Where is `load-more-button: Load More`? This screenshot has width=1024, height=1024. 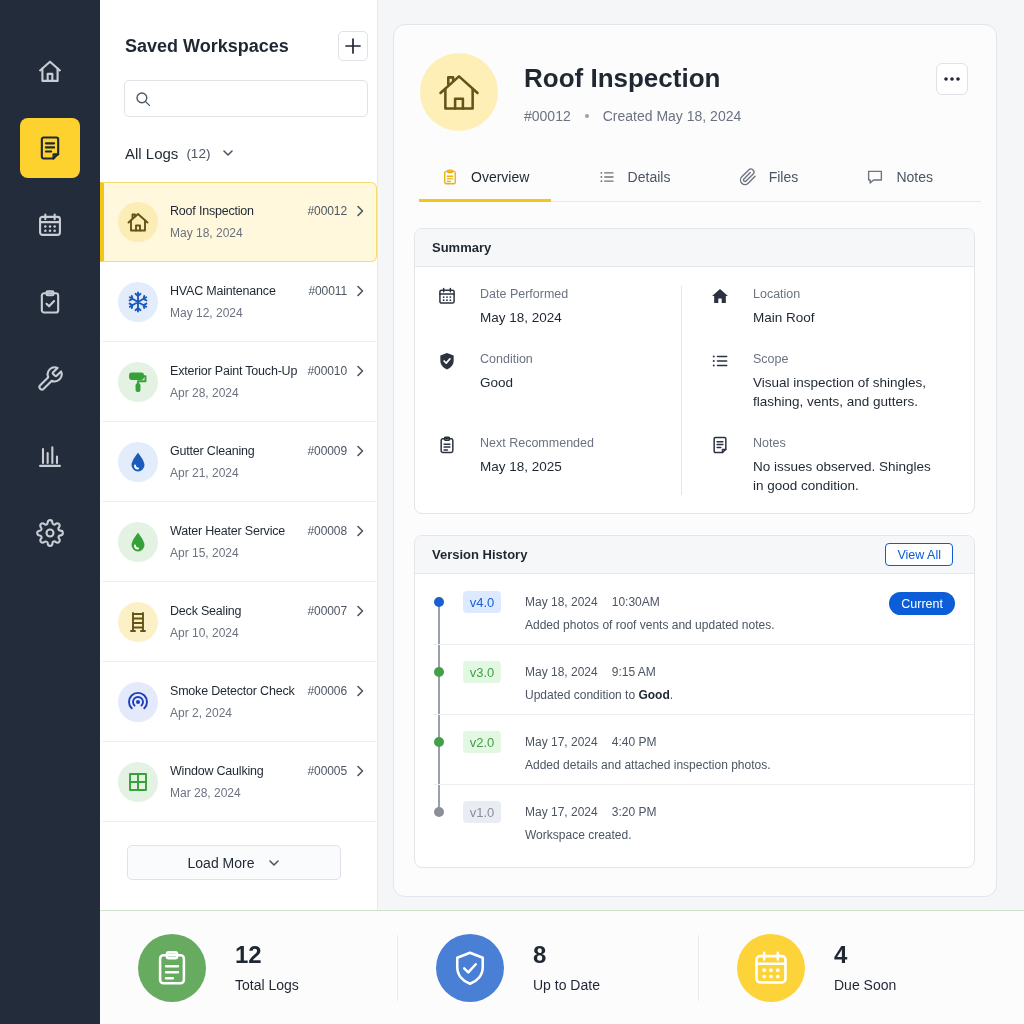
load-more-button: Load More is located at coordinates (234, 862).